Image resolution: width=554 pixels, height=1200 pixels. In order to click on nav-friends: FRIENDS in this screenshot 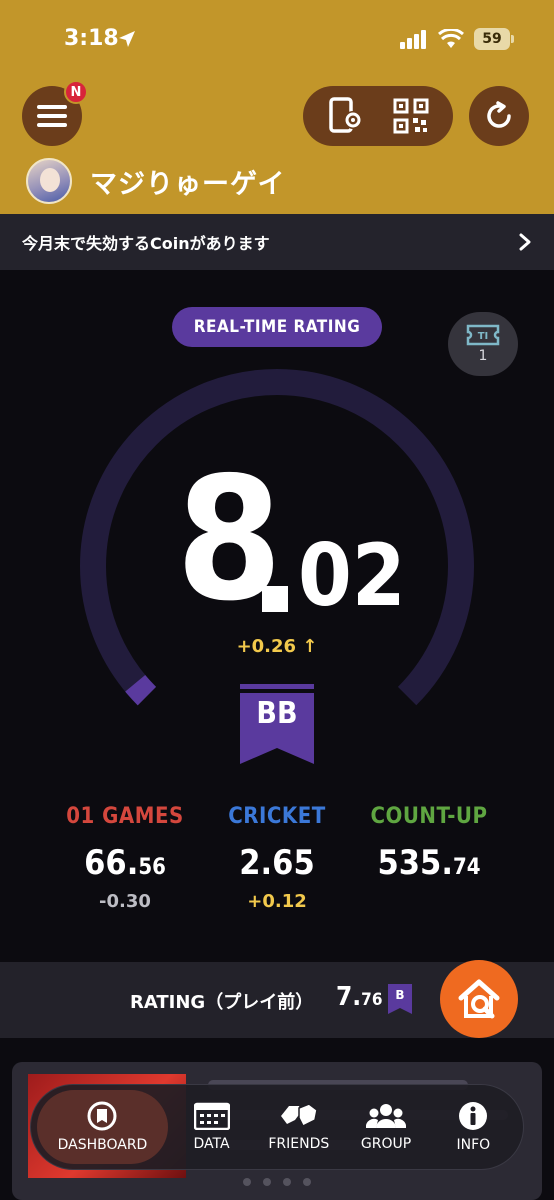, I will do `click(298, 1127)`.